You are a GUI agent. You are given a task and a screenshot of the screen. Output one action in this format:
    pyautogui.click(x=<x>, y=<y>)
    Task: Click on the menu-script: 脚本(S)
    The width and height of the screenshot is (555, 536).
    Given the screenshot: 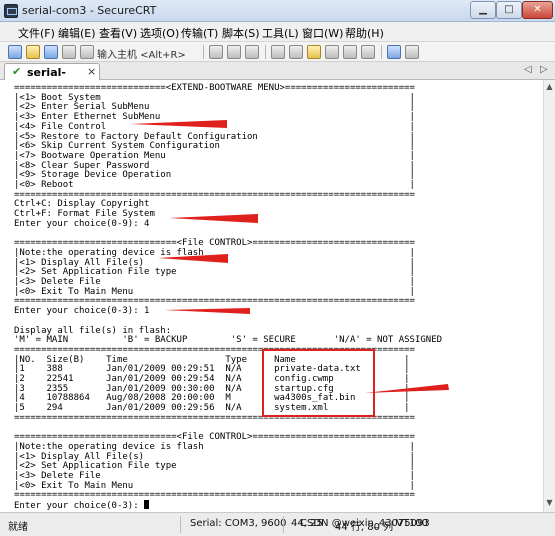 What is the action you would take?
    pyautogui.click(x=241, y=33)
    